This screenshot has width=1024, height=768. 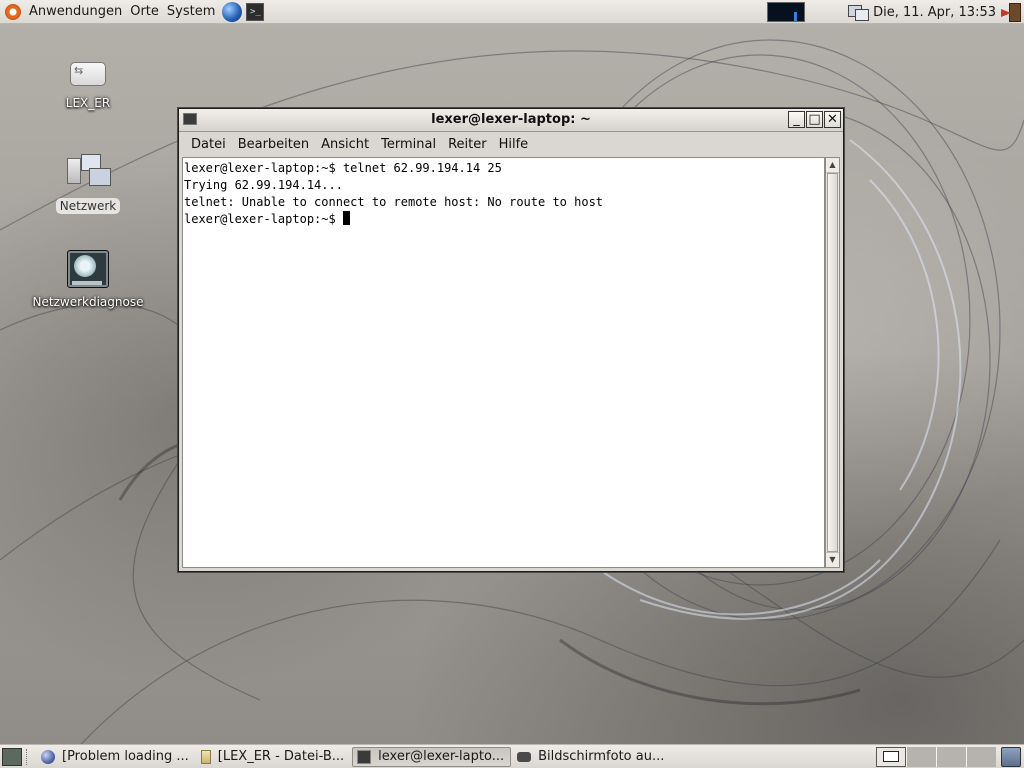 What do you see at coordinates (467, 144) in the screenshot?
I see `menu-reiter: Reiter` at bounding box center [467, 144].